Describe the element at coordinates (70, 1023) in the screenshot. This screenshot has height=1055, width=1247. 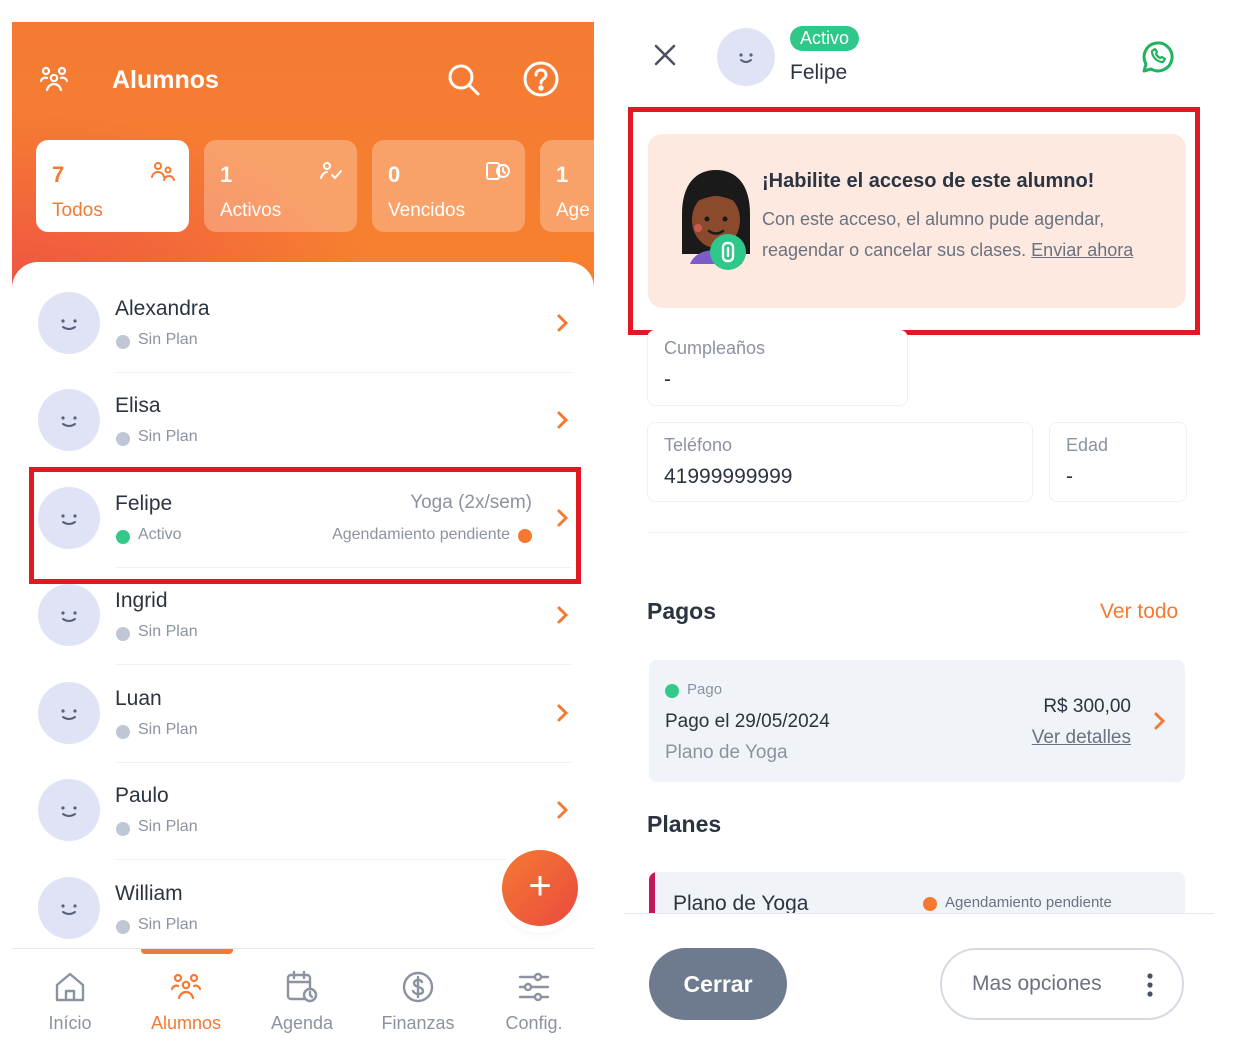
I see `nav-label: Início` at that location.